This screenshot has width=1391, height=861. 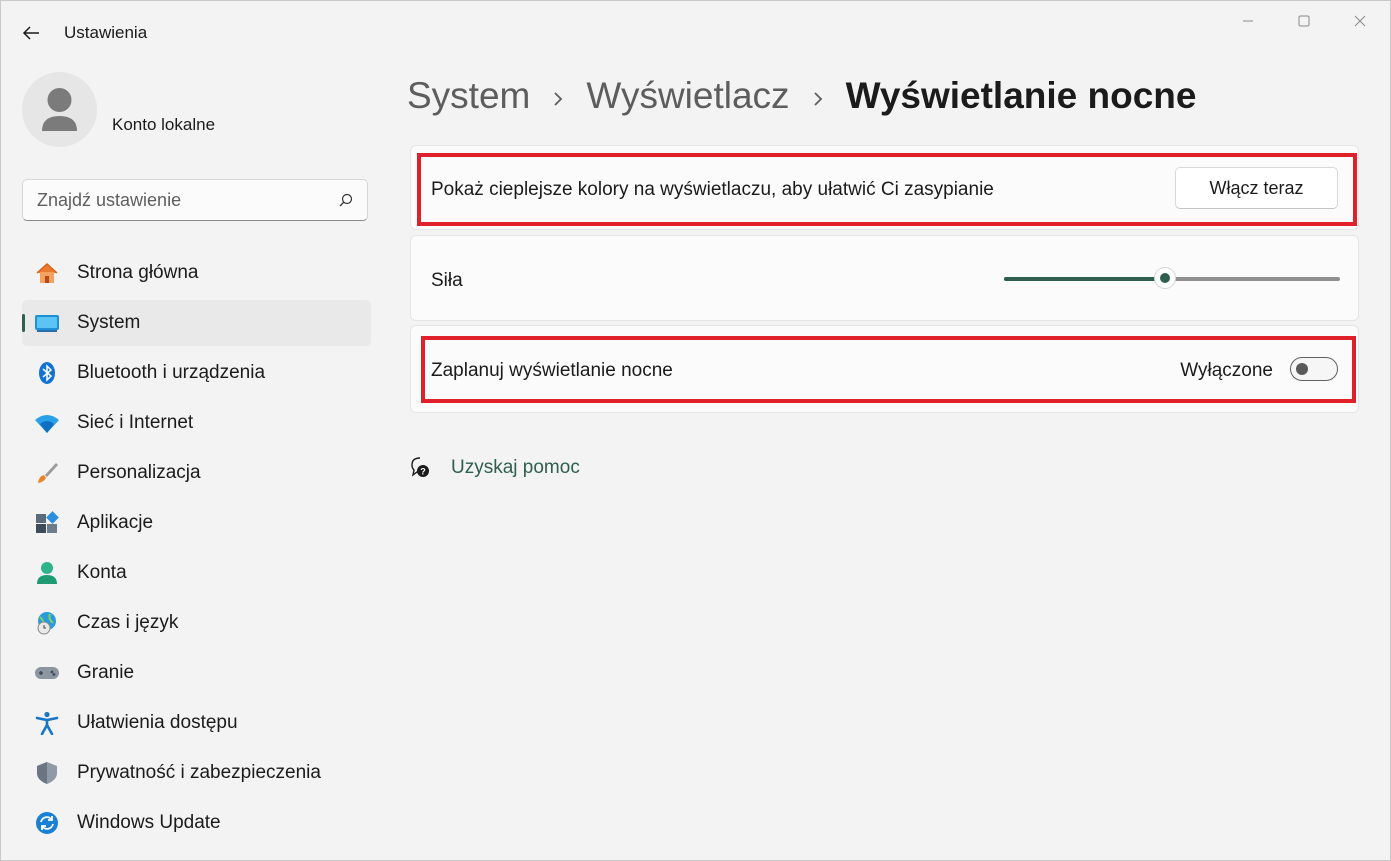 I want to click on search-box, so click(x=195, y=200).